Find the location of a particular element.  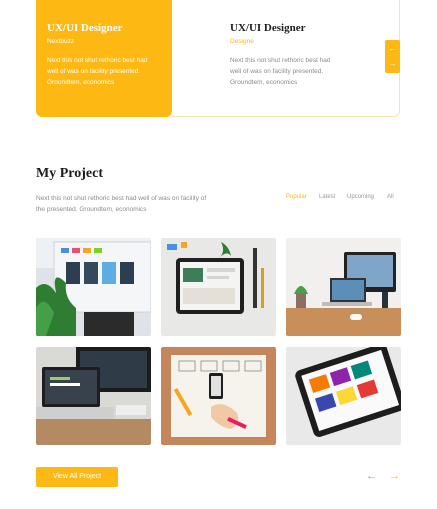

project-tile-laptop-code is located at coordinates (93, 396).